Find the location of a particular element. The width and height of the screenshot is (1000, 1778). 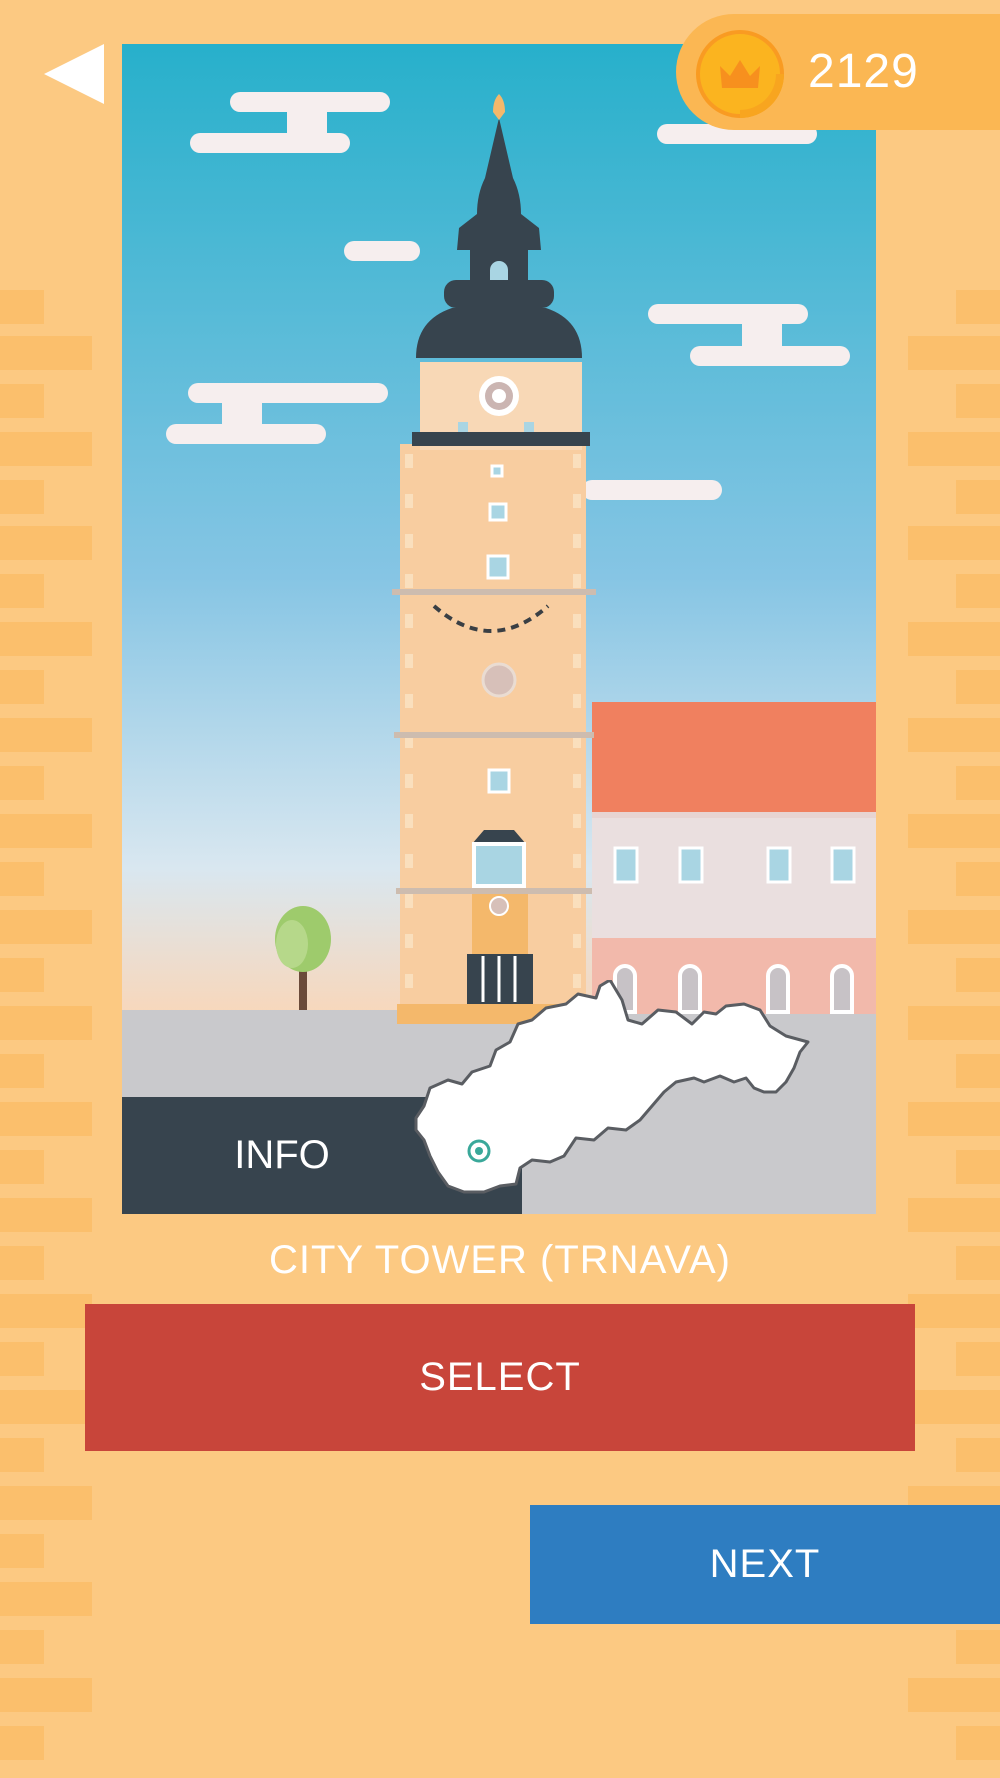

select-button: SELECT is located at coordinates (500, 1377).